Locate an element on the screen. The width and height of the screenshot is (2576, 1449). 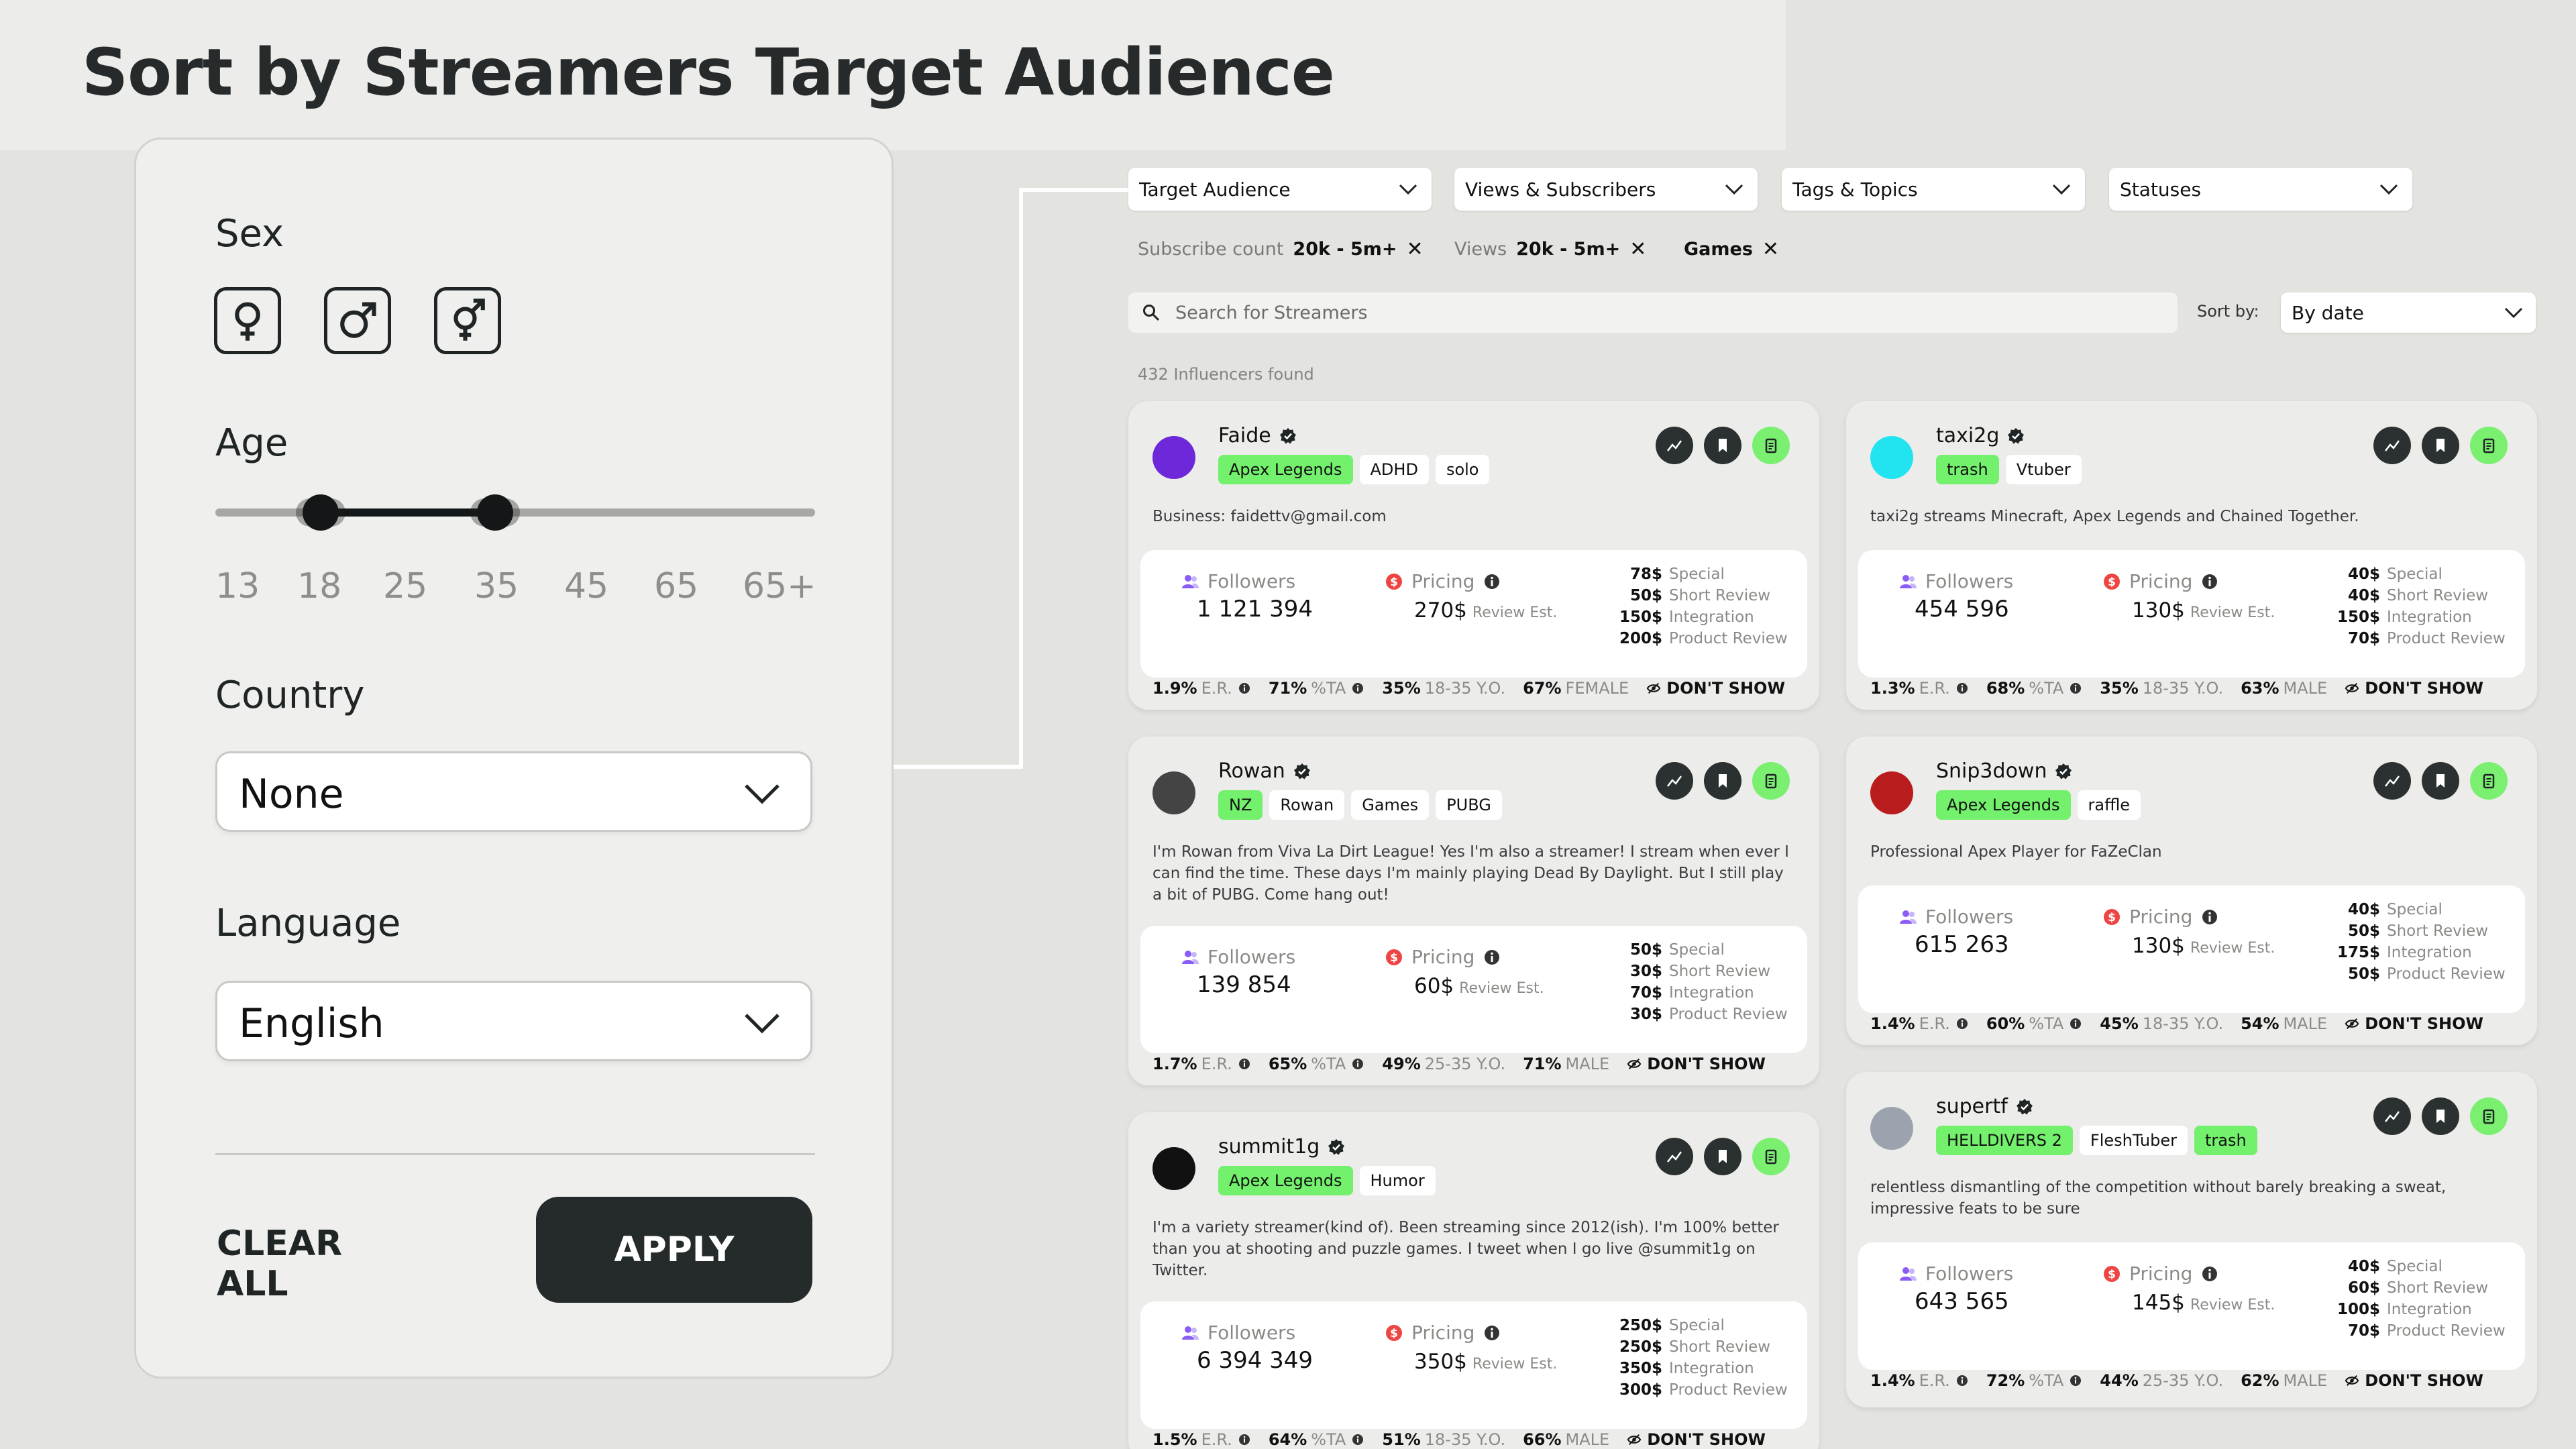
male-toggle is located at coordinates (357, 320).